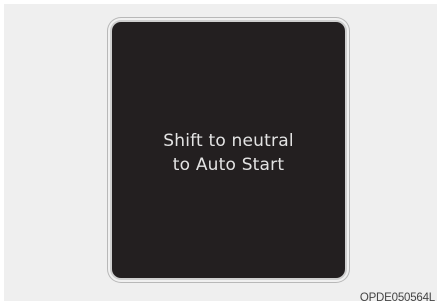  What do you see at coordinates (228, 165) in the screenshot?
I see `message-line-2: to Auto Start` at bounding box center [228, 165].